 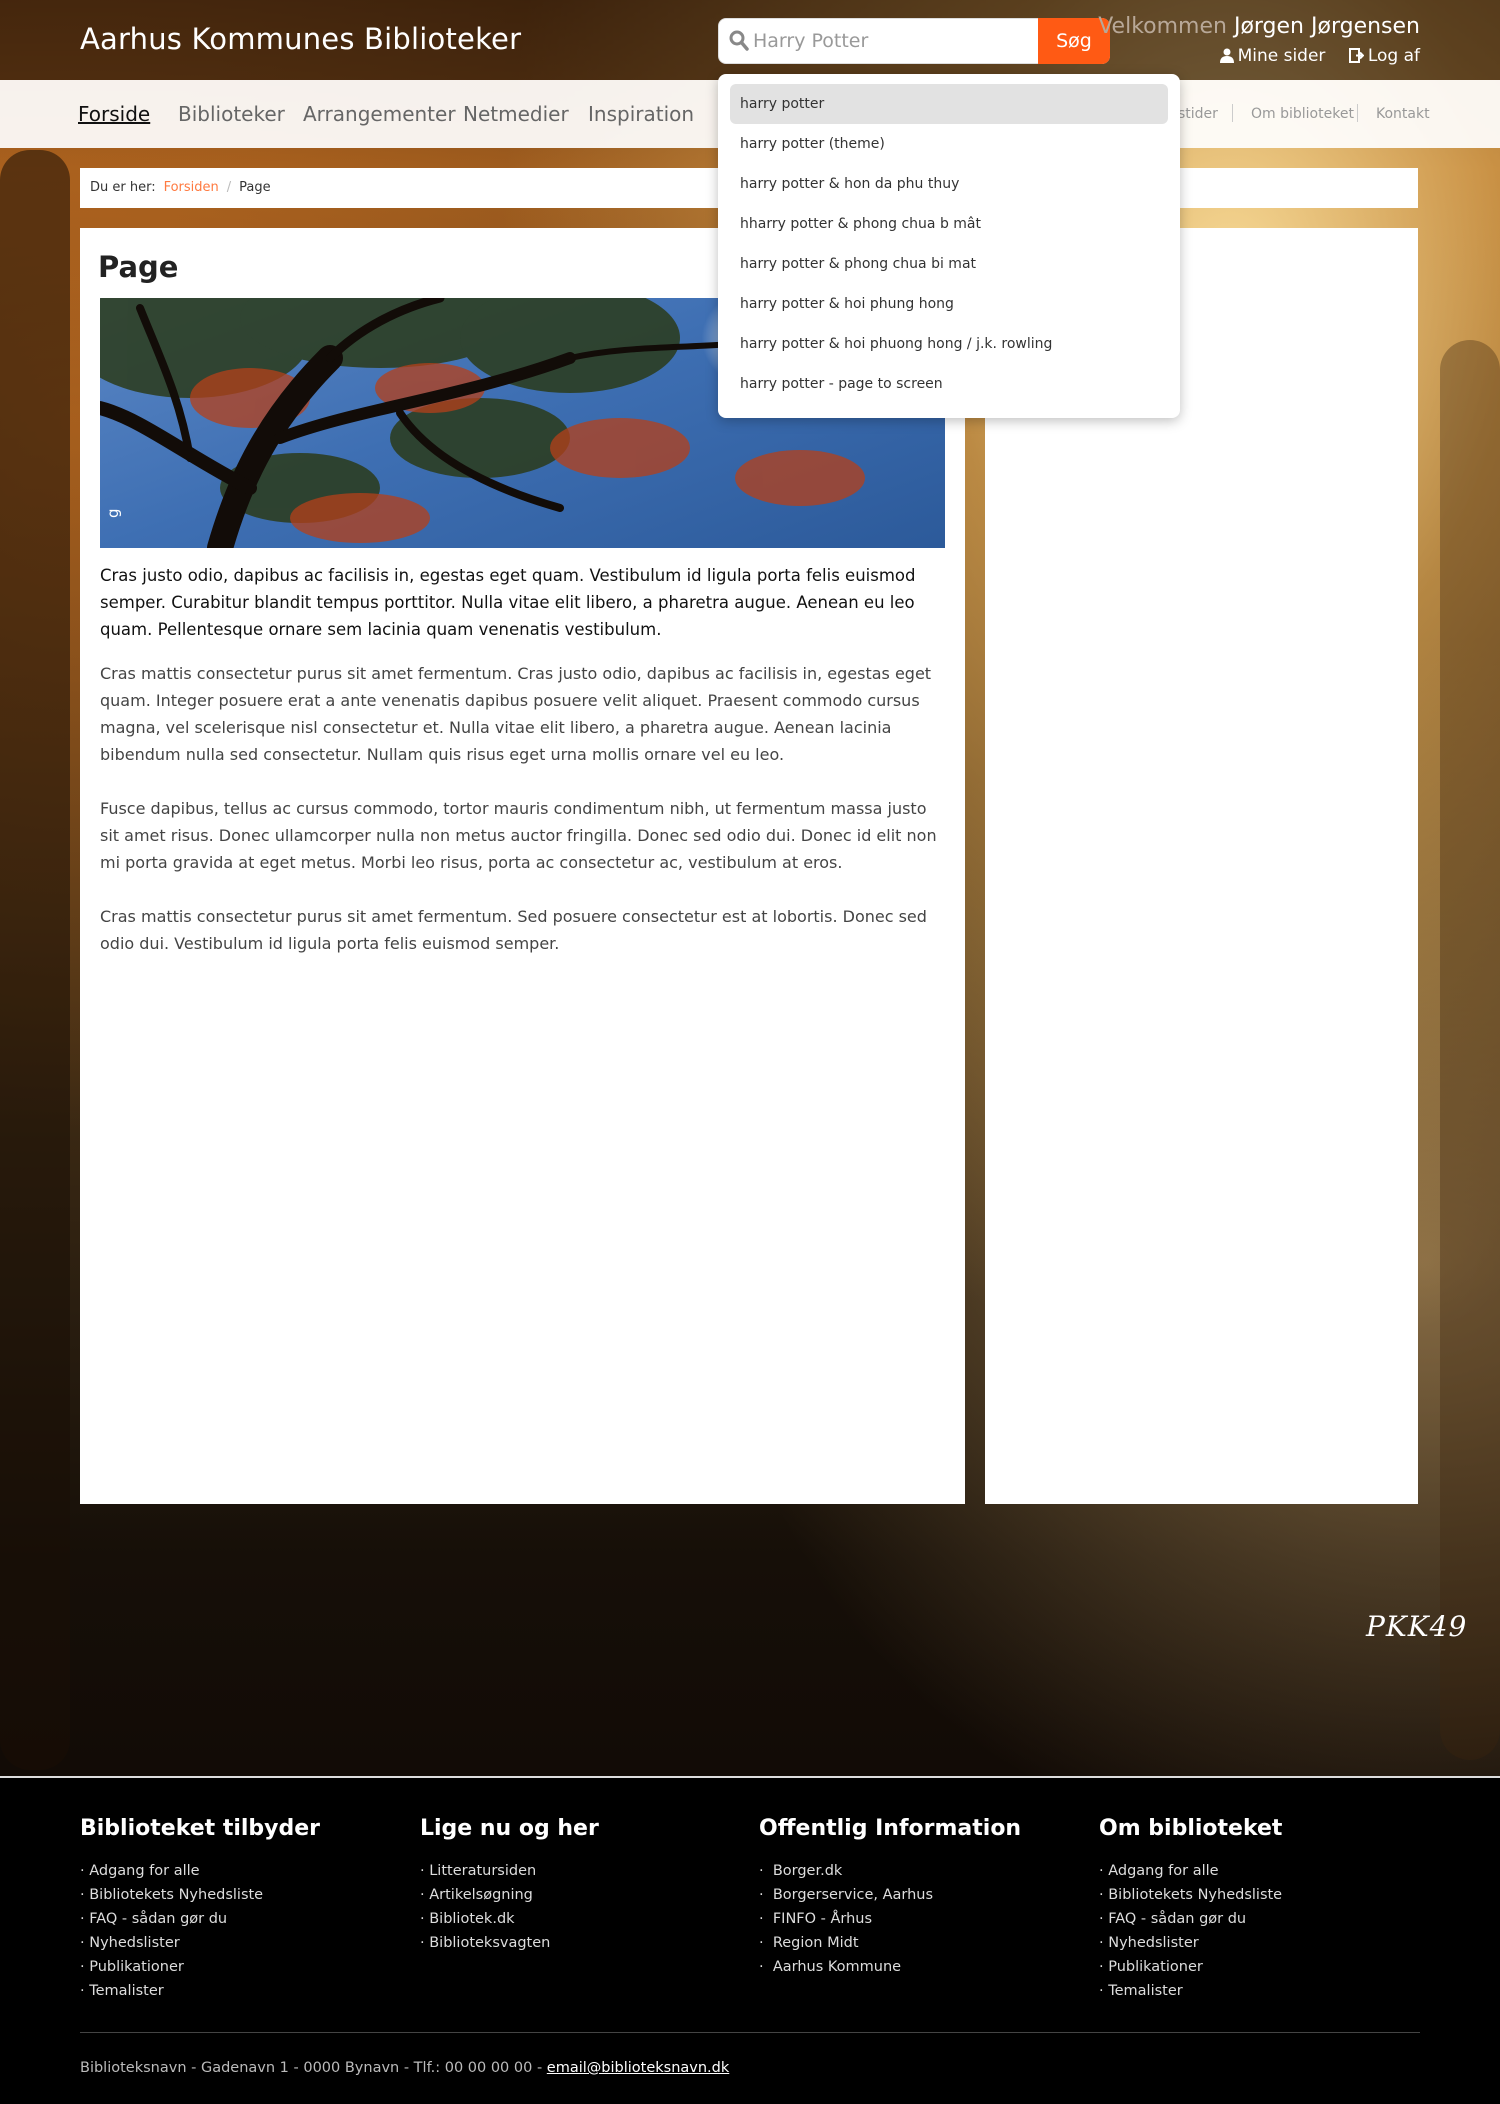 What do you see at coordinates (1356, 55) in the screenshot?
I see `logout-icon` at bounding box center [1356, 55].